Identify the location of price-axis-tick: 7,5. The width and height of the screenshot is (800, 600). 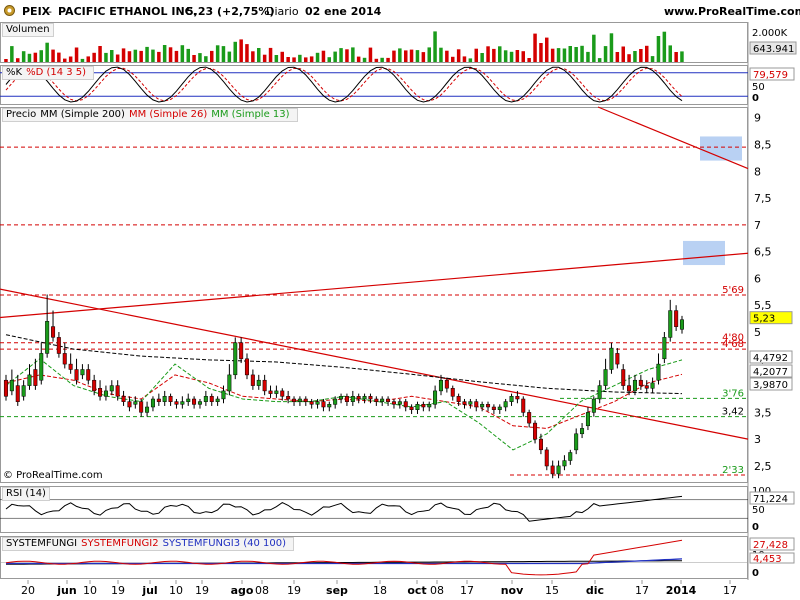
(763, 198).